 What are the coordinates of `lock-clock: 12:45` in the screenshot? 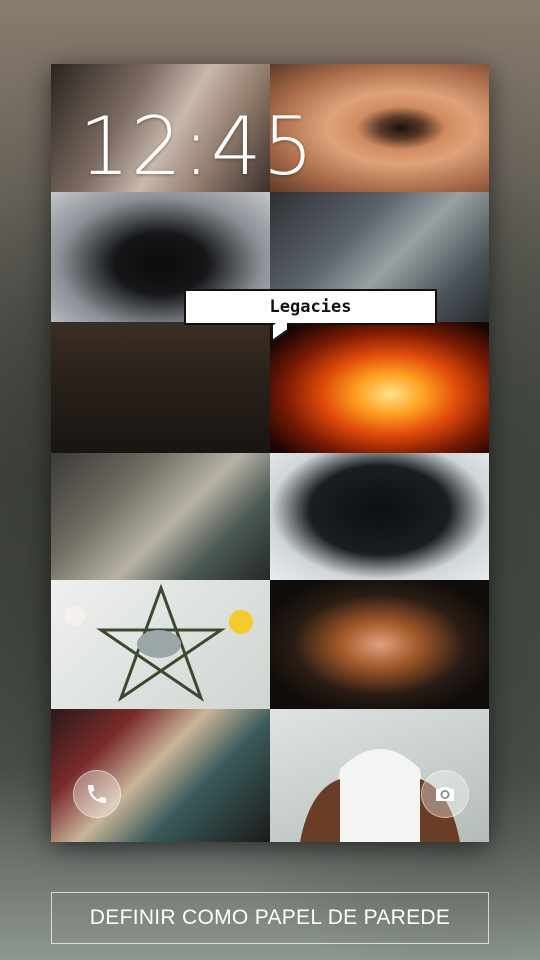 It's located at (197, 146).